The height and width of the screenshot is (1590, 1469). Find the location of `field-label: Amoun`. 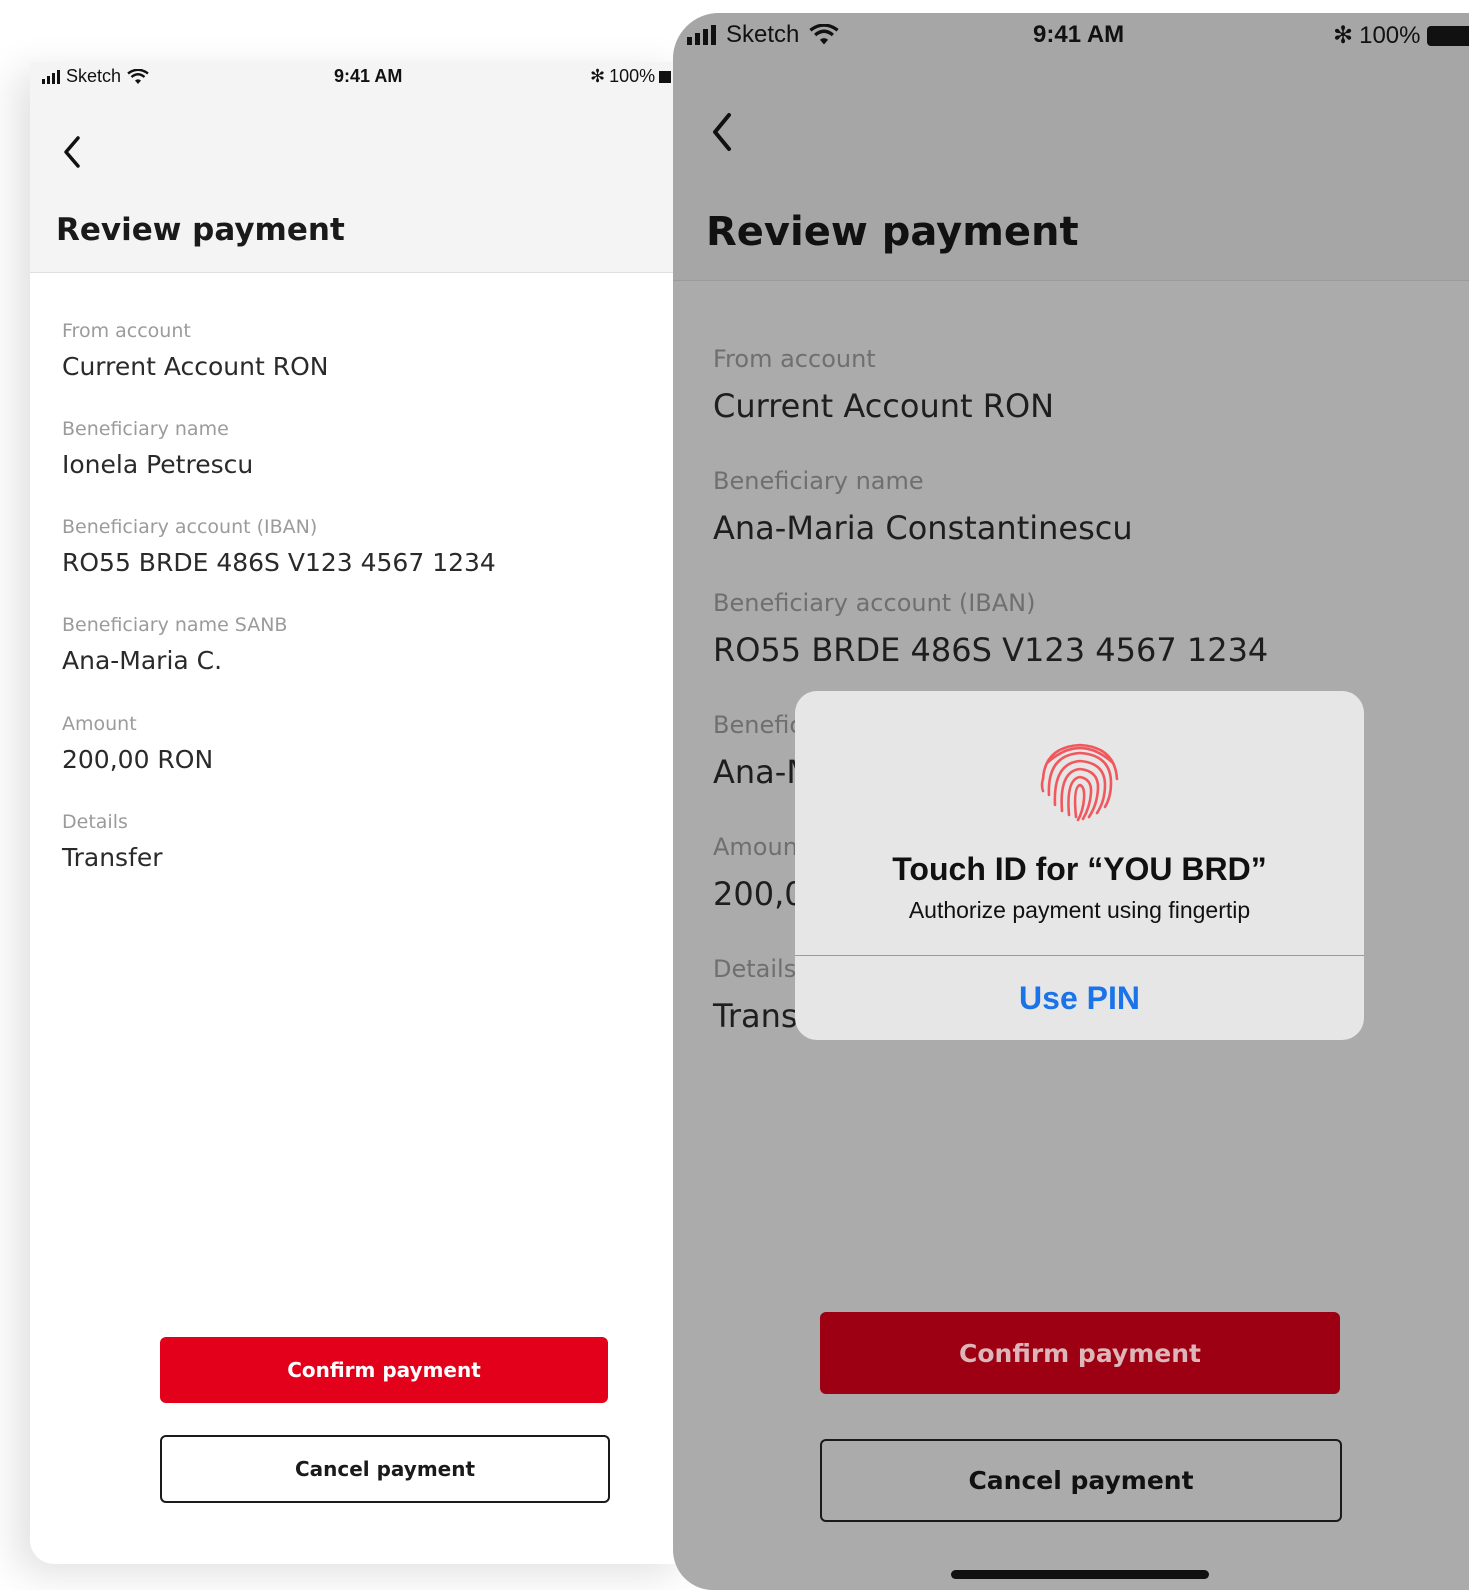

field-label: Amoun is located at coordinates (755, 847).